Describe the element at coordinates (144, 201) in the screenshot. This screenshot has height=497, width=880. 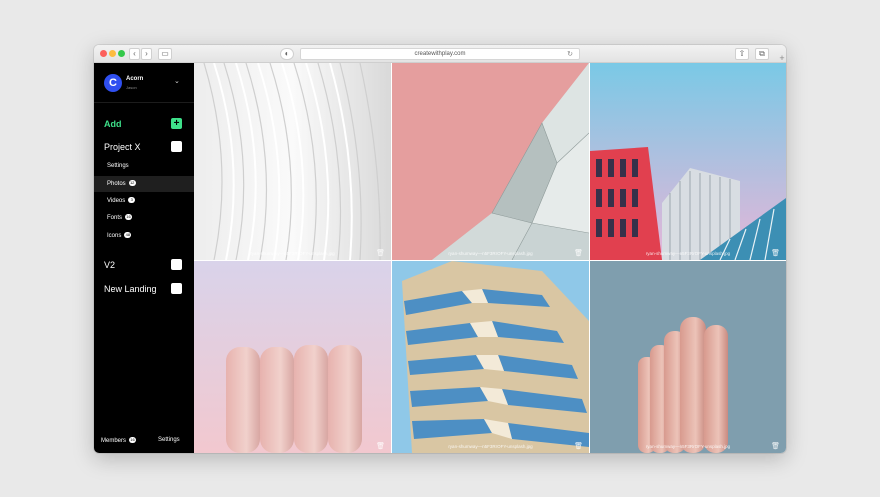
I see `sidebar-item-videos: Videos 3` at that location.